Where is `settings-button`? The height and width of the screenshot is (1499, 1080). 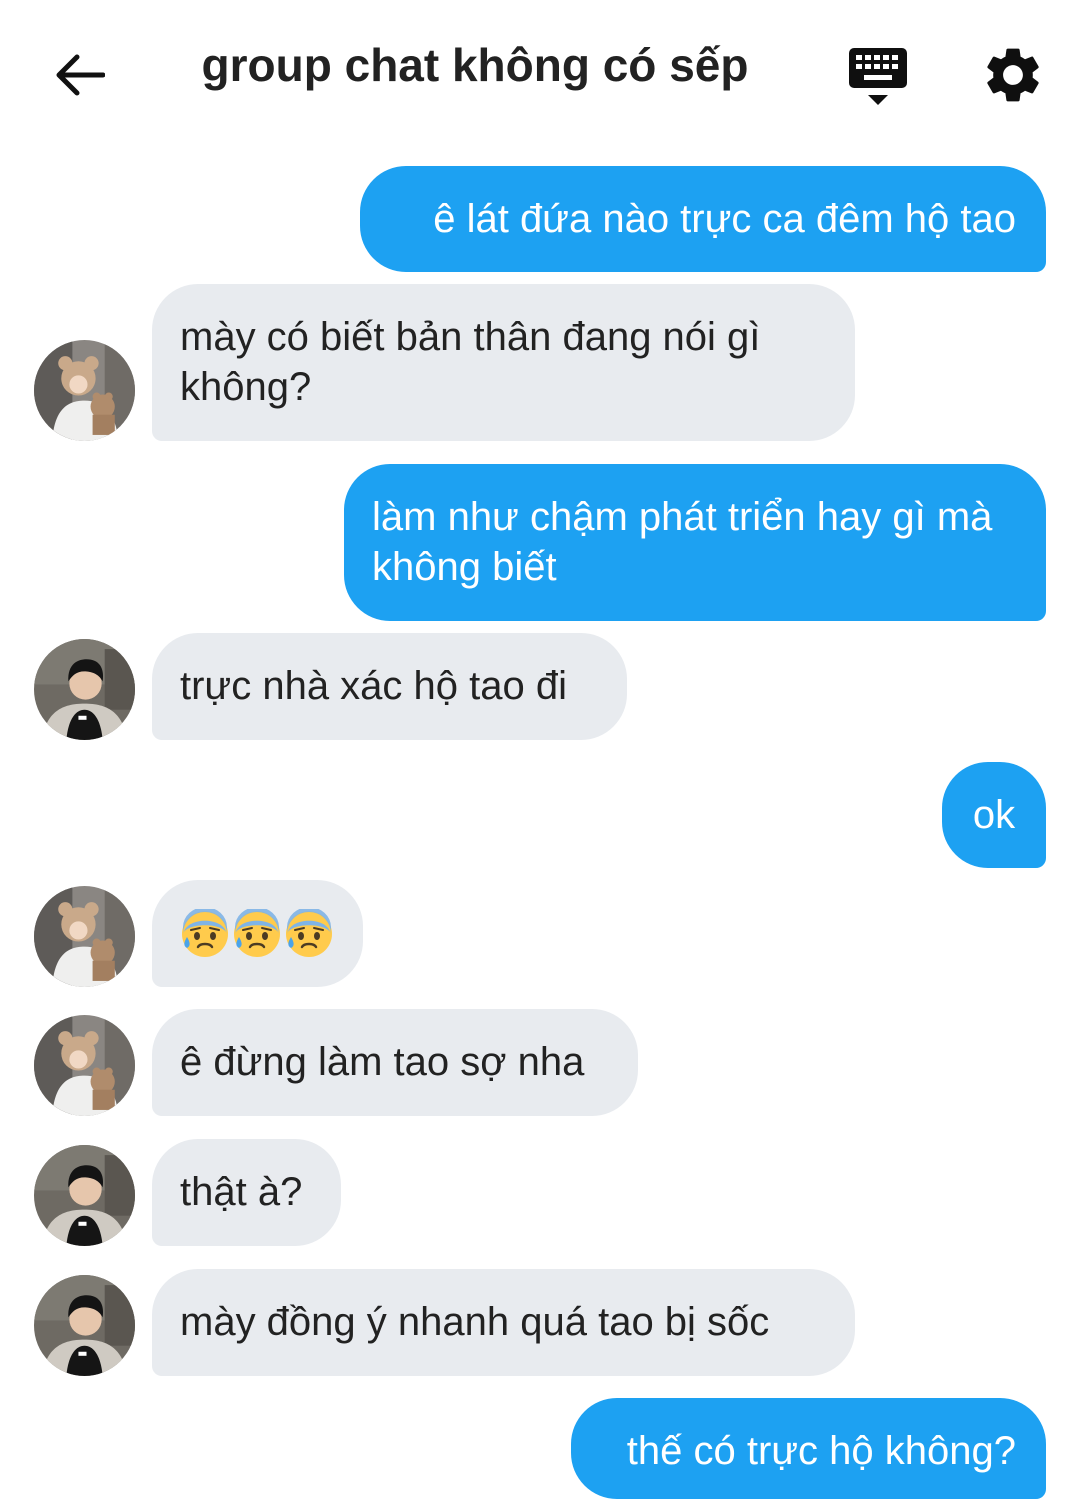 settings-button is located at coordinates (1013, 75).